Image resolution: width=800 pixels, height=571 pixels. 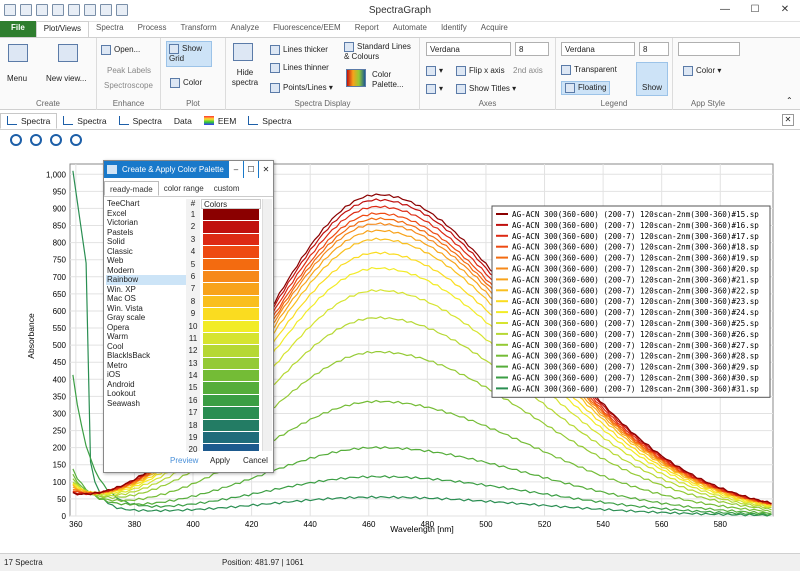 What do you see at coordinates (146, 394) in the screenshot?
I see `palette-item: Lookout` at bounding box center [146, 394].